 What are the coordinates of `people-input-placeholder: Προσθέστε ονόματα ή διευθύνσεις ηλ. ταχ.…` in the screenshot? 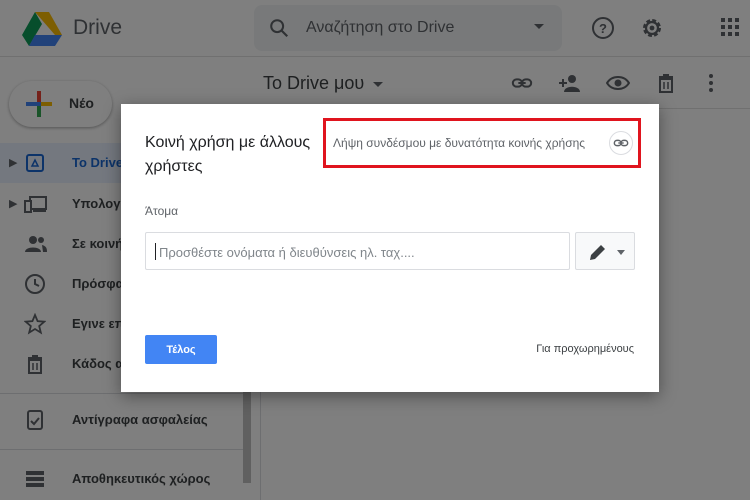 It's located at (287, 252).